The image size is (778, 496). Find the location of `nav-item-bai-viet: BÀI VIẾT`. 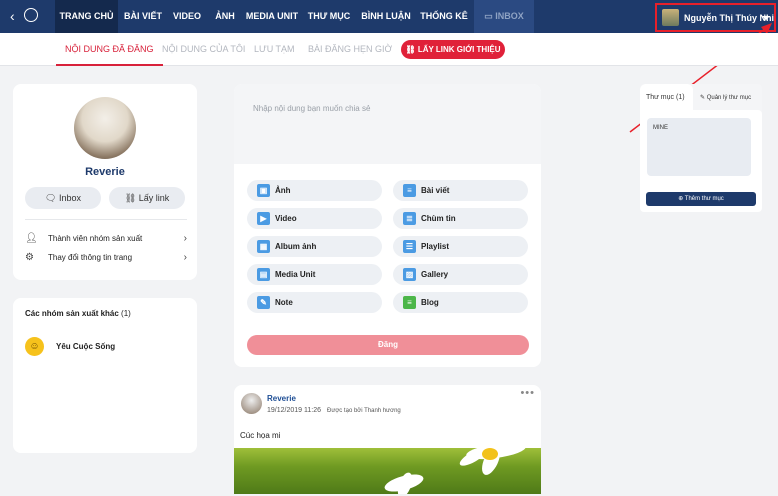

nav-item-bai-viet: BÀI VIẾT is located at coordinates (143, 16).